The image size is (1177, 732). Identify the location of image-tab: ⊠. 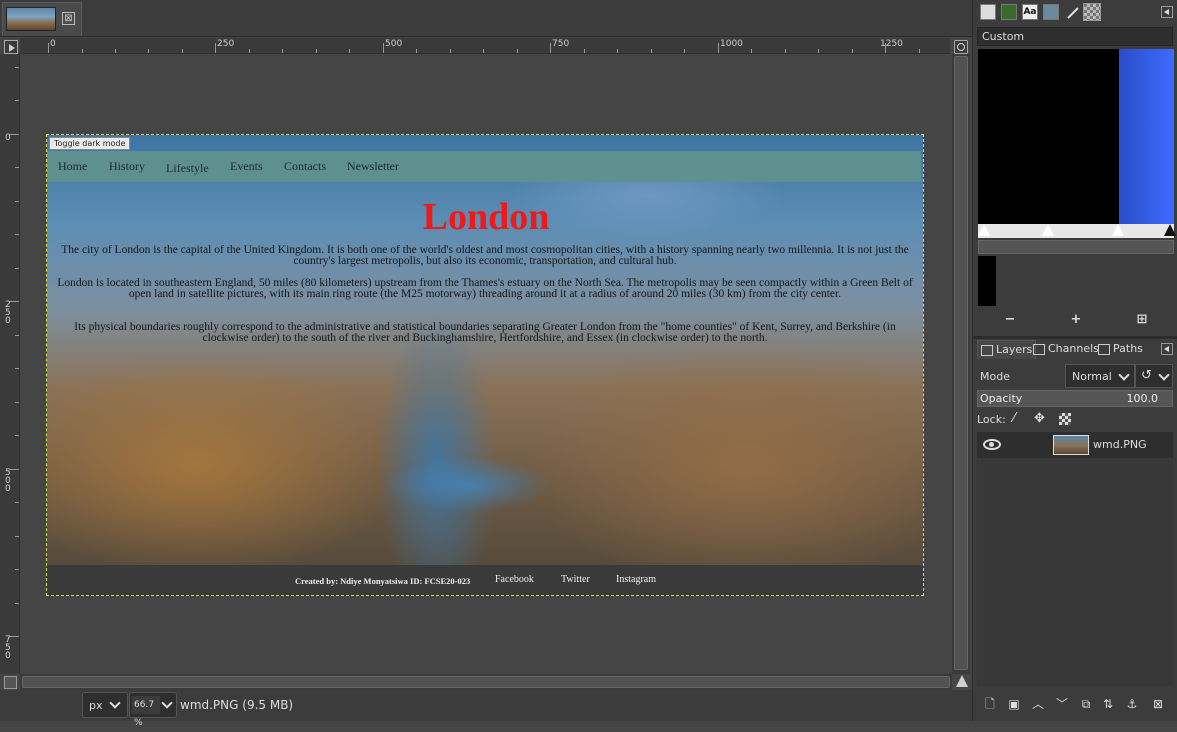
(42, 19).